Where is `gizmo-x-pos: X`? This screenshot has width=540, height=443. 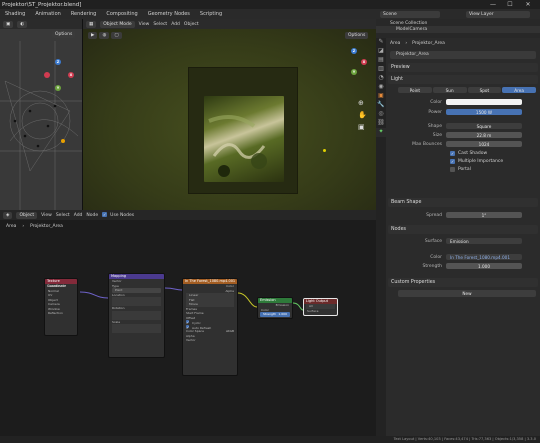 gizmo-x-pos: X is located at coordinates (71, 75).